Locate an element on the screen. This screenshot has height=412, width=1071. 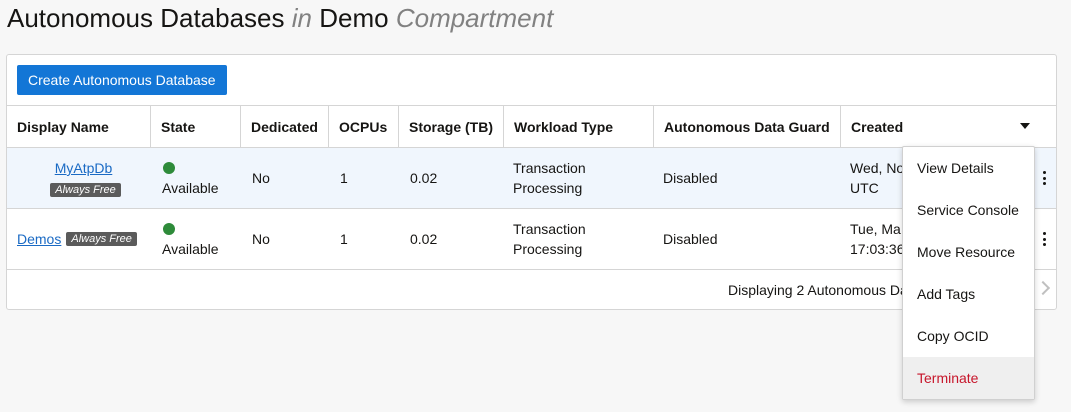
page-title: Autonomous Databases in Demo Compartment is located at coordinates (280, 18).